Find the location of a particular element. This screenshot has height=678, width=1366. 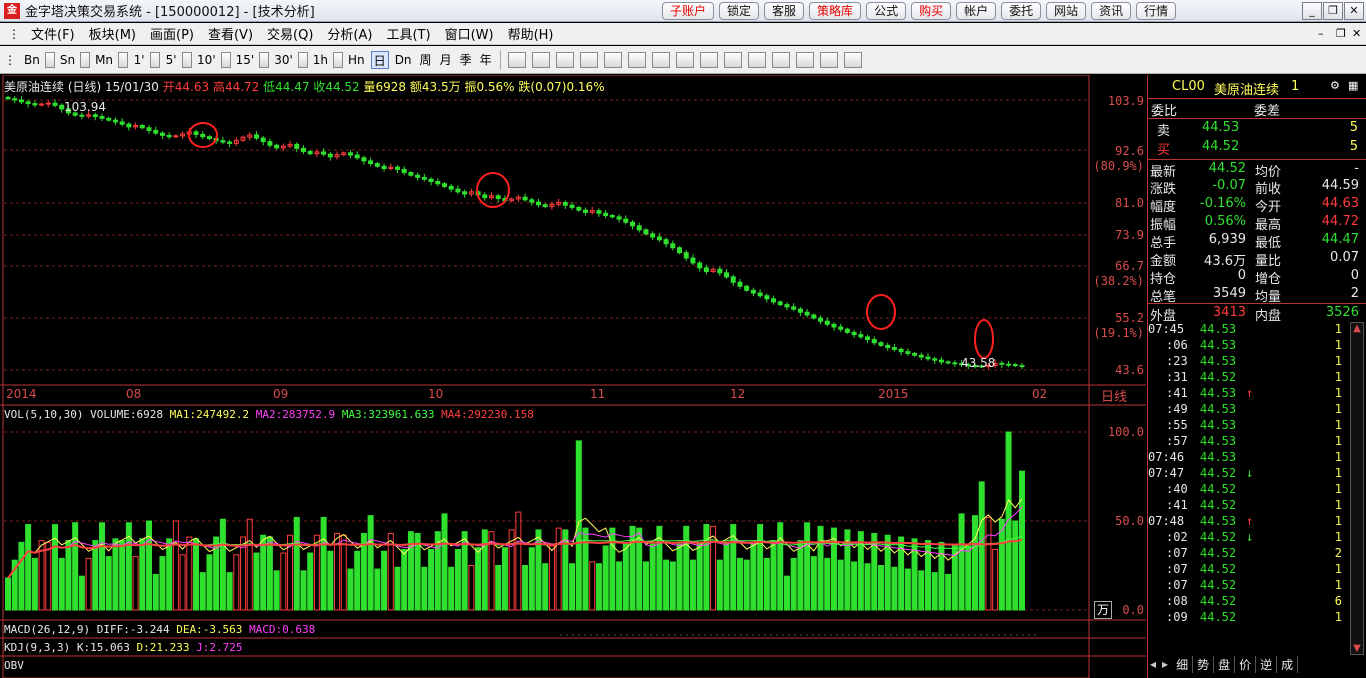

period-button-7: 30' is located at coordinates (283, 60).